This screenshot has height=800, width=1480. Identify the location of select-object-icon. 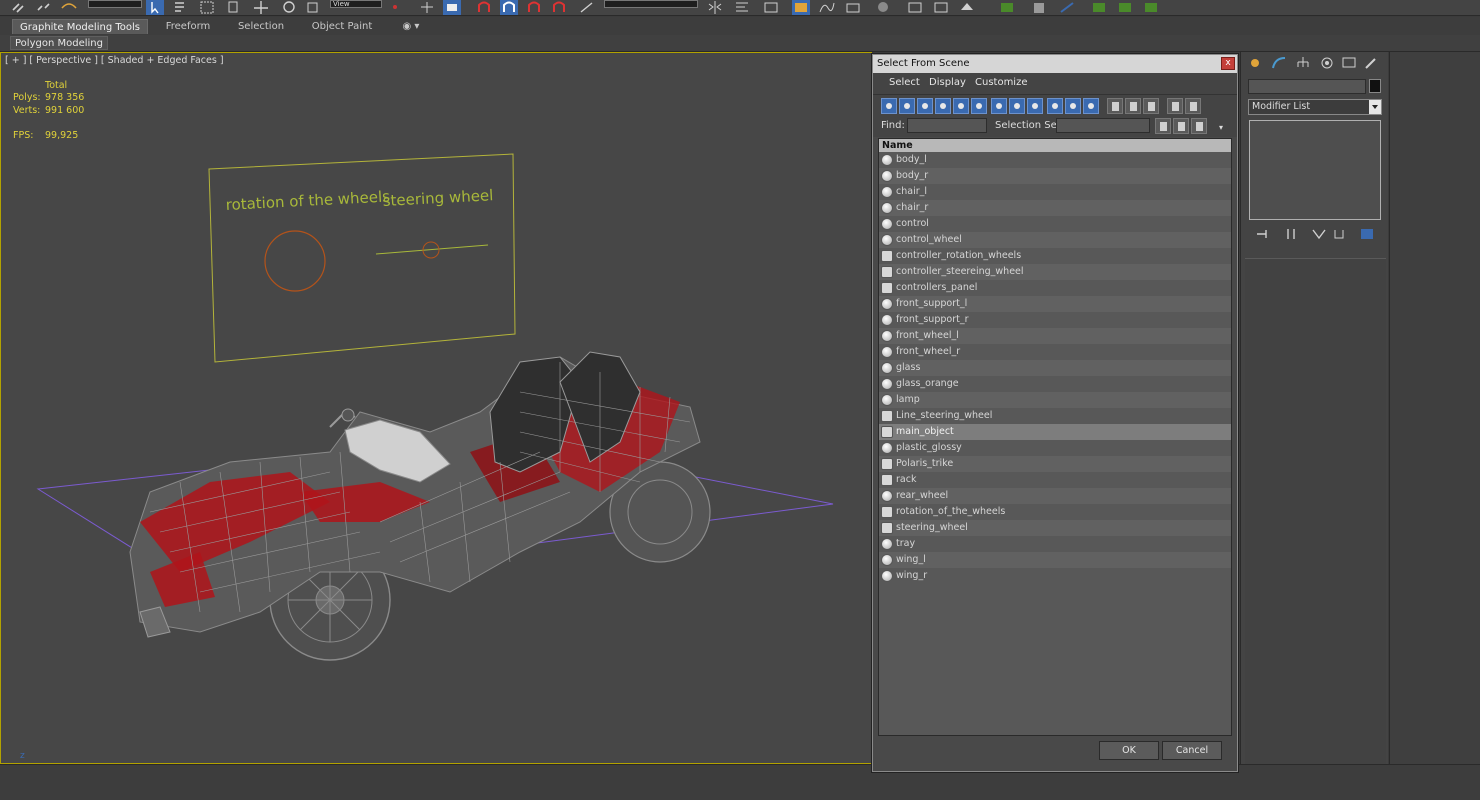
(155, 7).